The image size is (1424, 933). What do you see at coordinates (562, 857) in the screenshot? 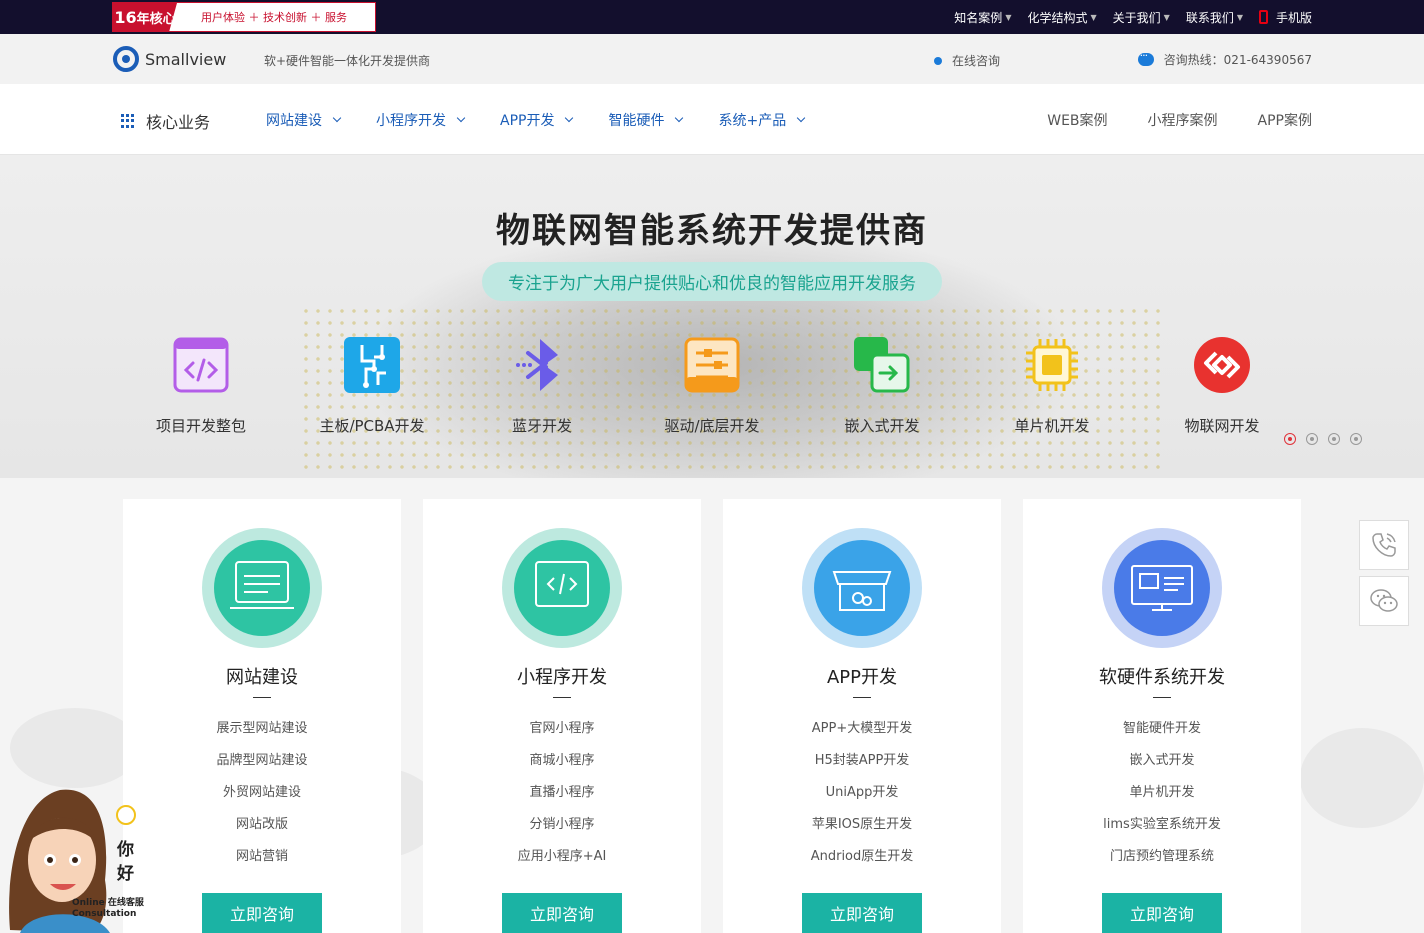
I see `service-item: 应用小程序+AI` at bounding box center [562, 857].